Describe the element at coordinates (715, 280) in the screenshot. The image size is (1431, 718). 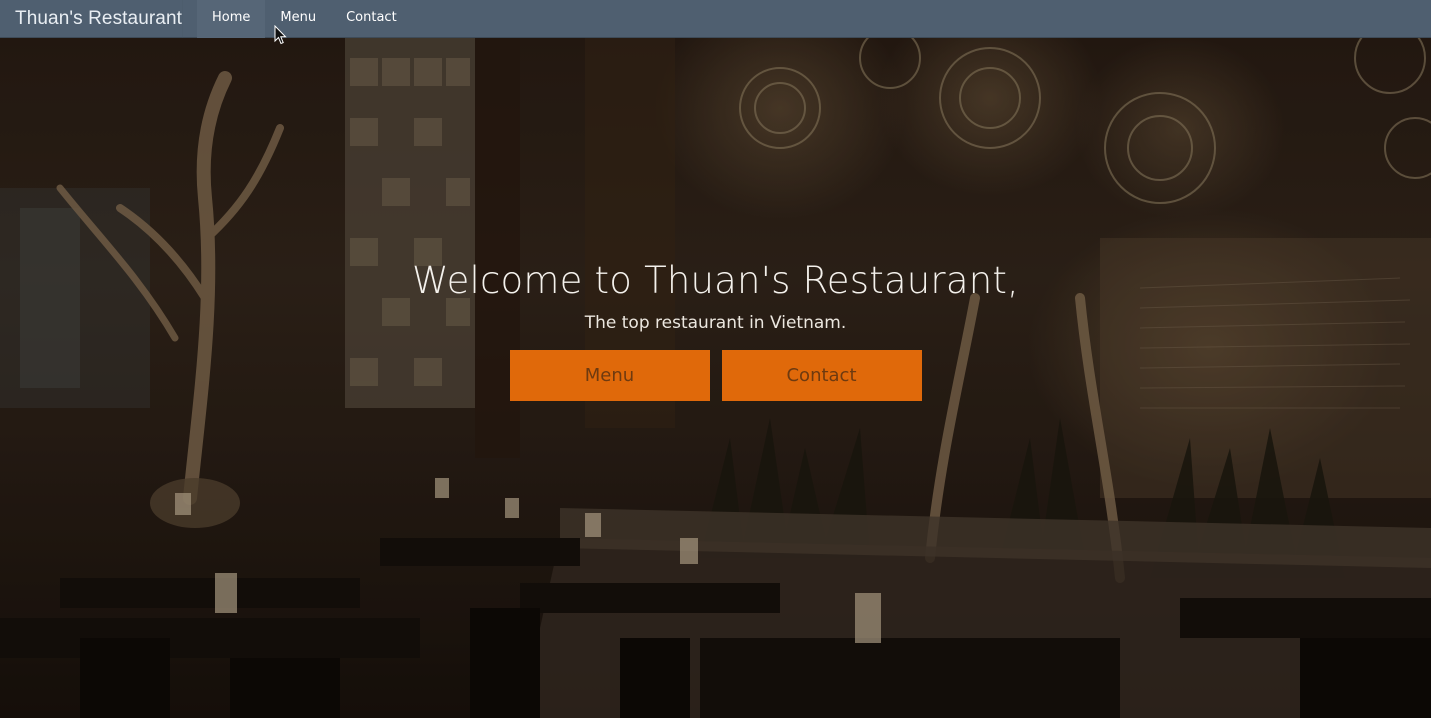
I see `hero-title: Welcome to Thuan's Restaurant,` at that location.